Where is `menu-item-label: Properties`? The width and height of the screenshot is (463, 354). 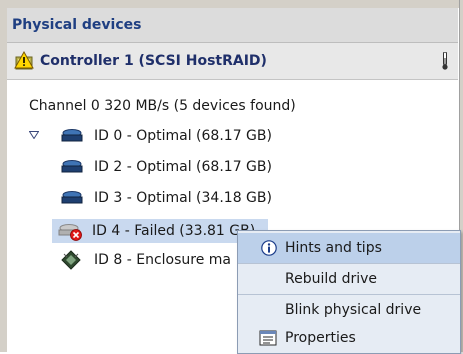
menu-item-label: Properties is located at coordinates (320, 338).